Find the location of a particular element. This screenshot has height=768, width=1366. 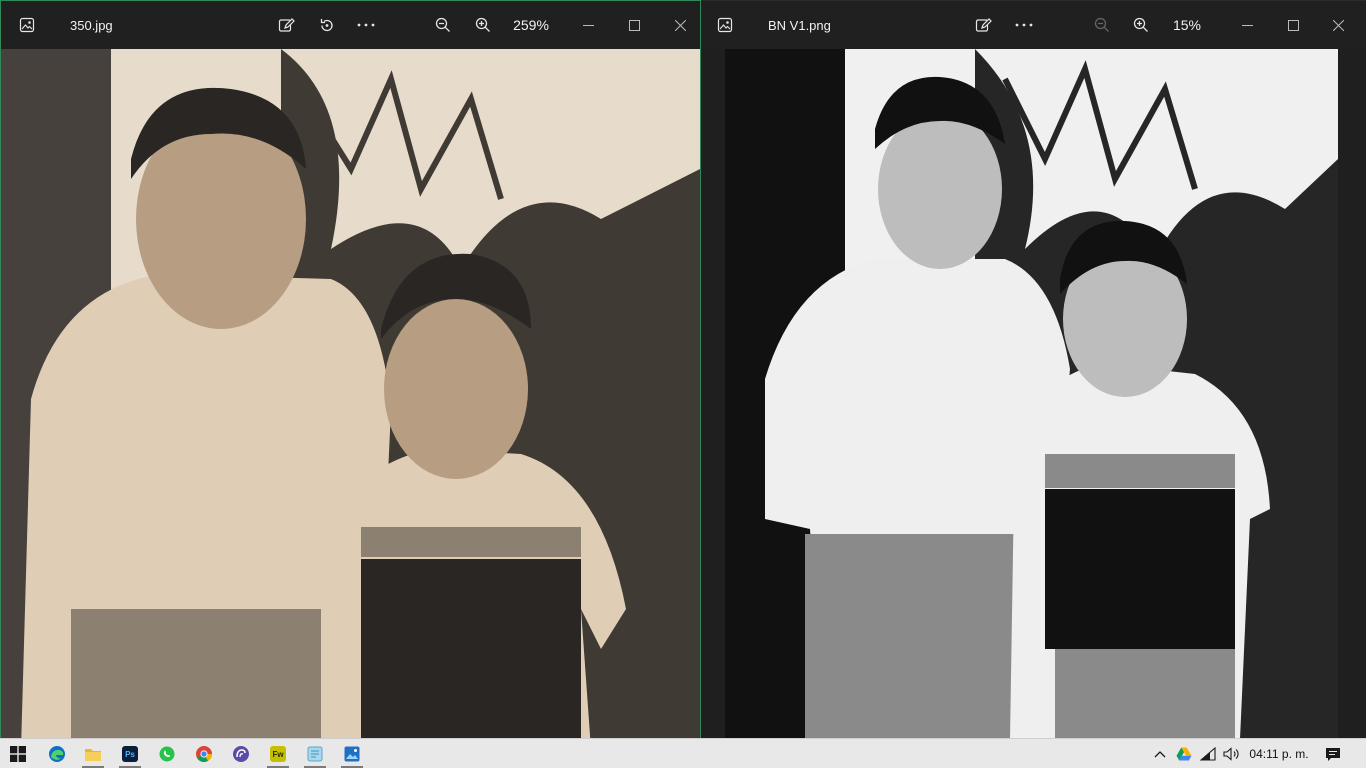

clock: 04:11 p. m. is located at coordinates (1279, 753).